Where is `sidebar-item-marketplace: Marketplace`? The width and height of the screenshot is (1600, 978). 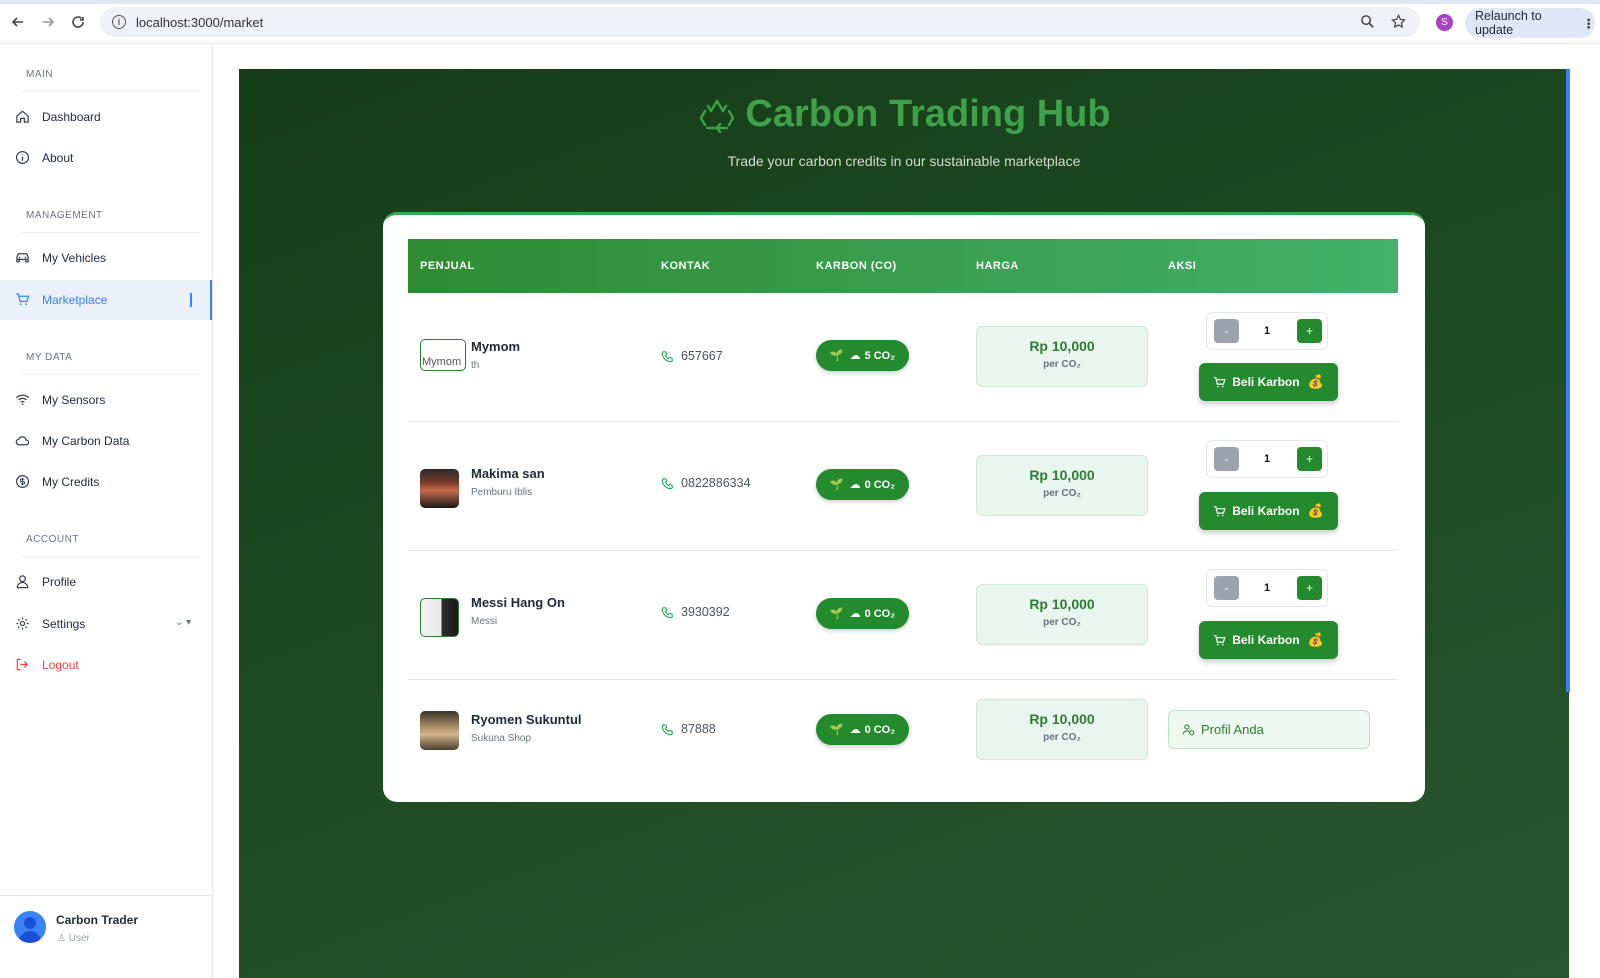
sidebar-item-marketplace: Marketplace is located at coordinates (106, 300).